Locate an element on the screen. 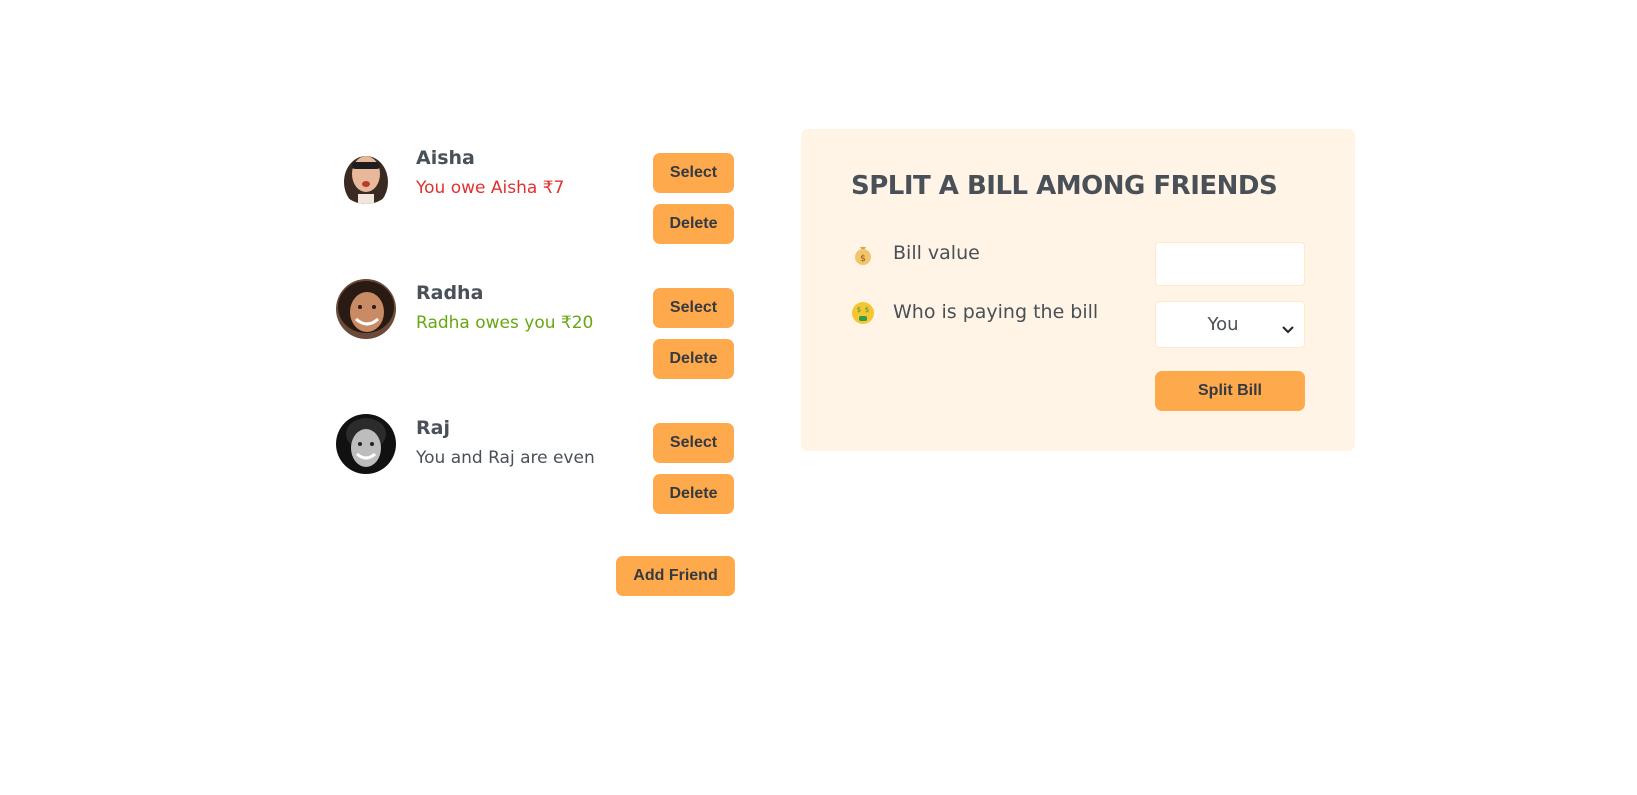 Image resolution: width=1637 pixels, height=795 pixels. bill-value-input is located at coordinates (1230, 264).